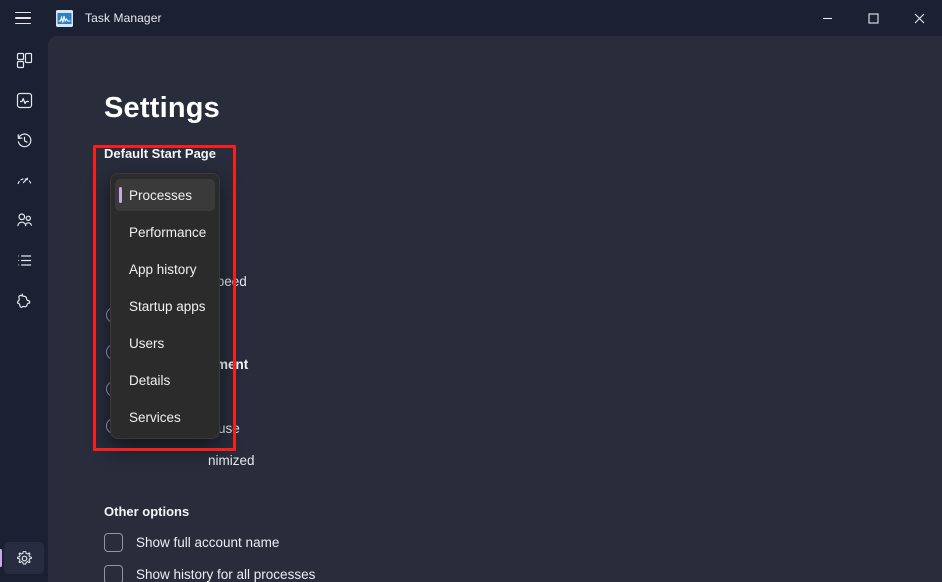 The image size is (942, 582). I want to click on window-management-option-1: use, so click(229, 428).